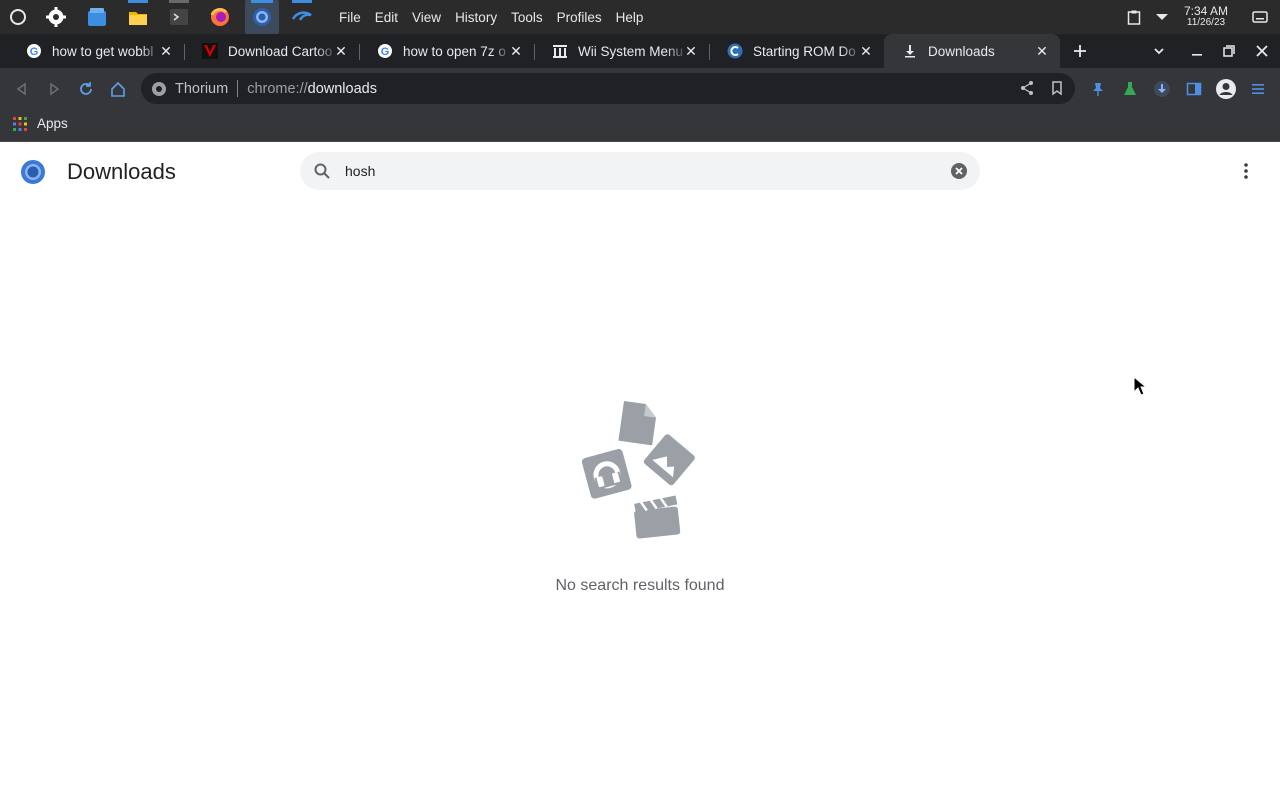  I want to click on video-file-icon, so click(657, 517).